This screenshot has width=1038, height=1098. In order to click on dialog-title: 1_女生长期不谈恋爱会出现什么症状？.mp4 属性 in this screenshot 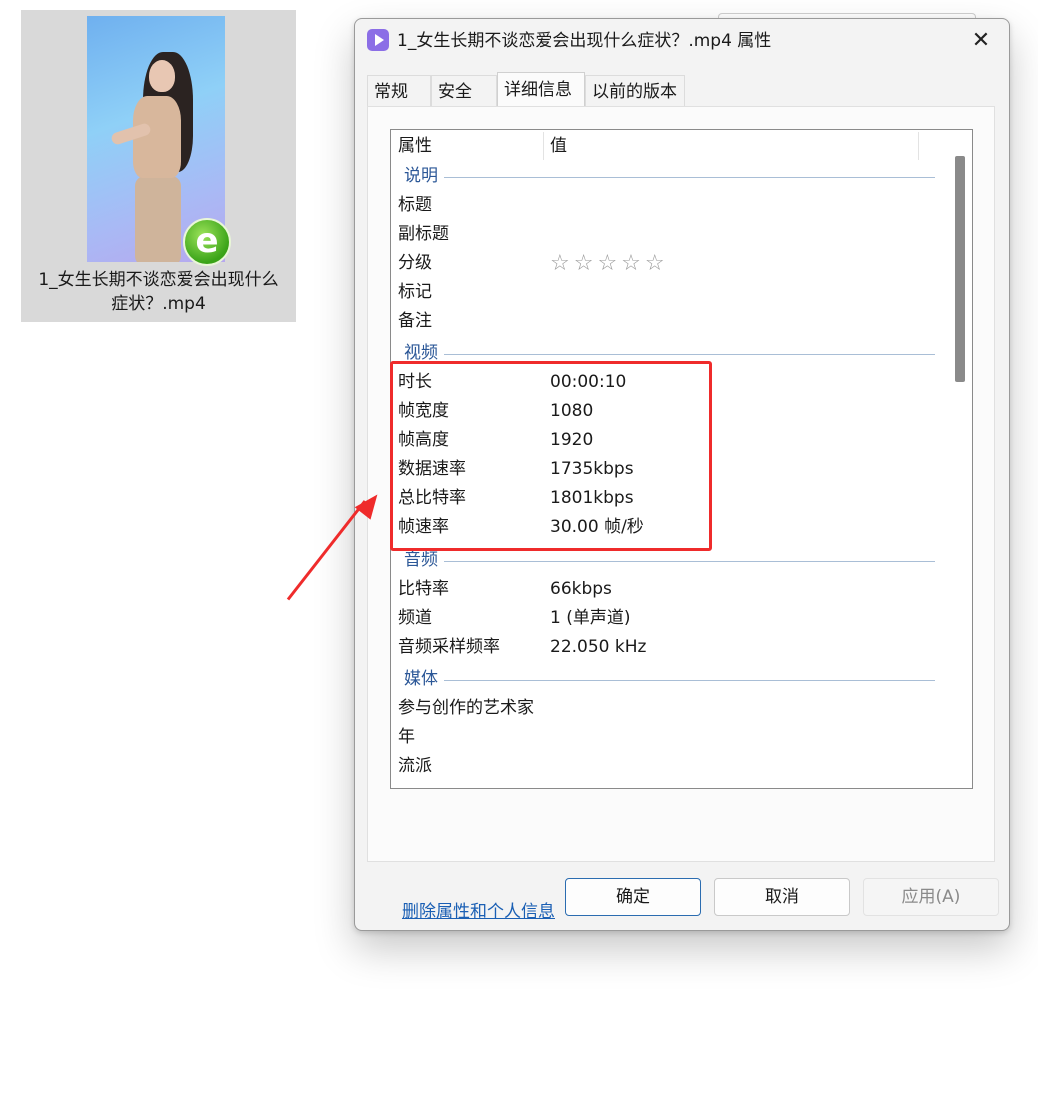, I will do `click(584, 41)`.